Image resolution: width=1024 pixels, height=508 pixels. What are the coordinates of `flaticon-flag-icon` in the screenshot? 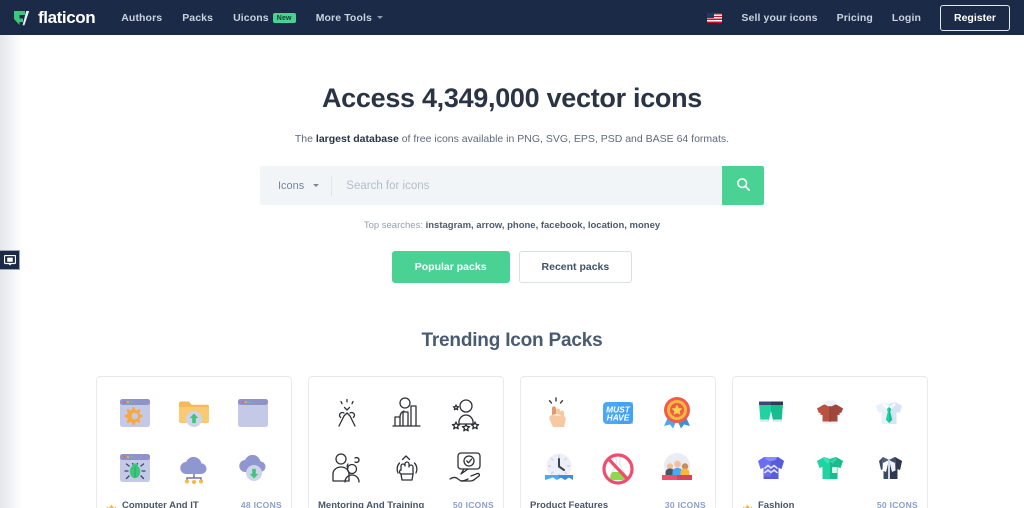 It's located at (22, 18).